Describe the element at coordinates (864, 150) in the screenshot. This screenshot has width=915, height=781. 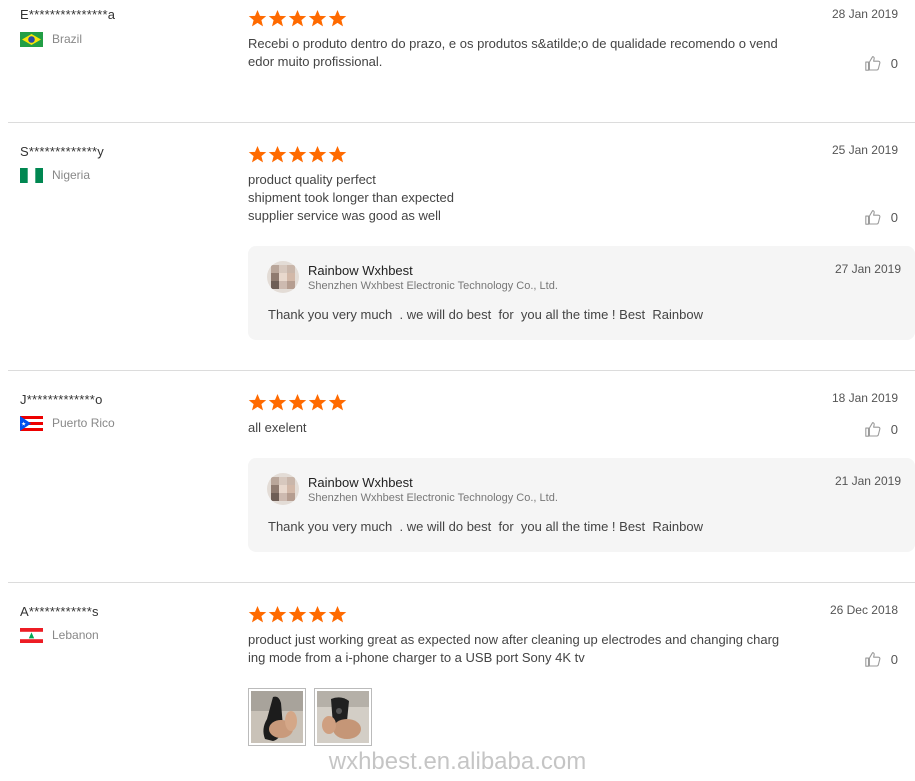
I see `review-date: 25 Jan 2019` at that location.